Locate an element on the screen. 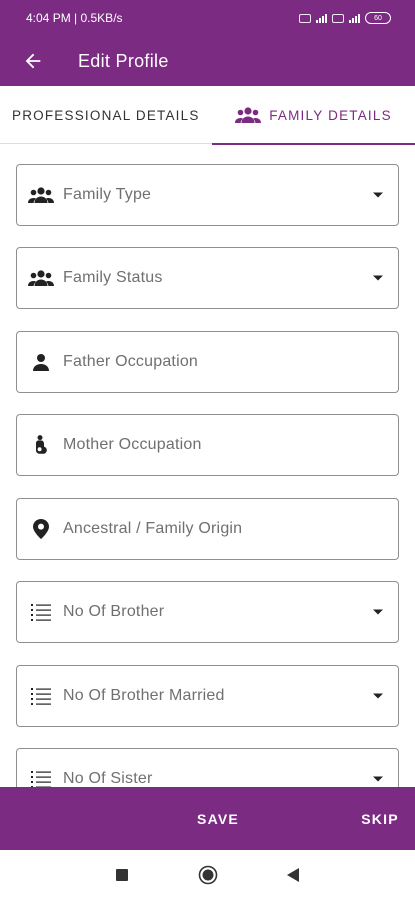 The height and width of the screenshot is (900, 415). wifi-signal-icon is located at coordinates (354, 18).